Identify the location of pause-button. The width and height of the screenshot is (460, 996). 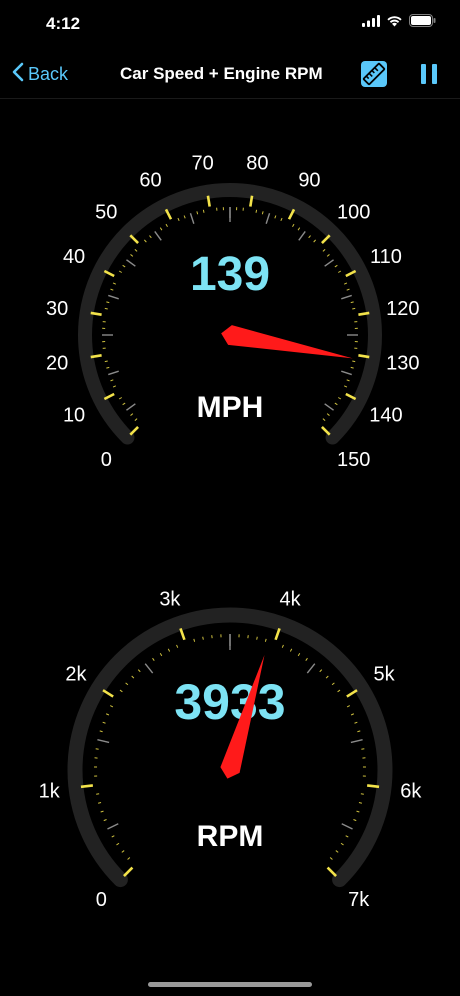
(429, 74).